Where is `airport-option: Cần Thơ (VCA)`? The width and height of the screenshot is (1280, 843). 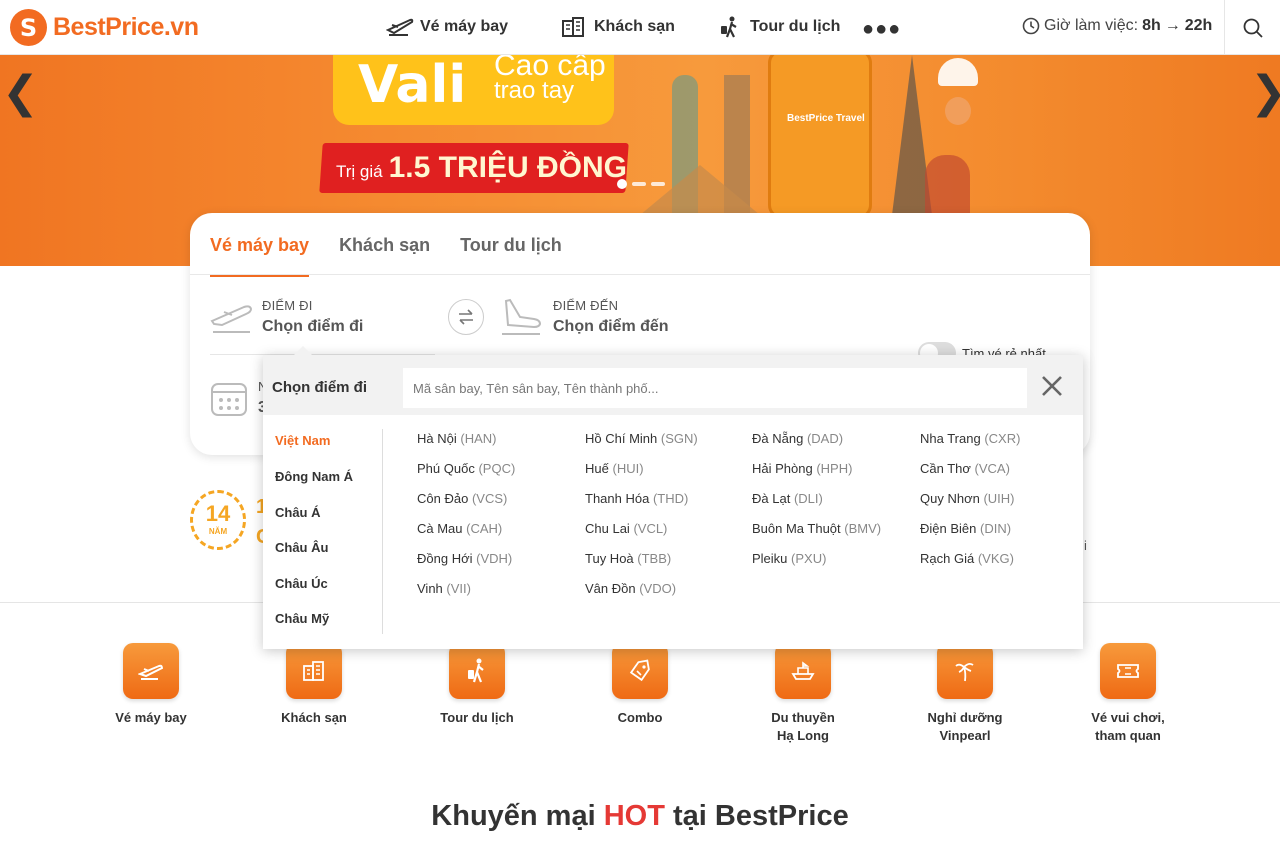 airport-option: Cần Thơ (VCA) is located at coordinates (965, 468).